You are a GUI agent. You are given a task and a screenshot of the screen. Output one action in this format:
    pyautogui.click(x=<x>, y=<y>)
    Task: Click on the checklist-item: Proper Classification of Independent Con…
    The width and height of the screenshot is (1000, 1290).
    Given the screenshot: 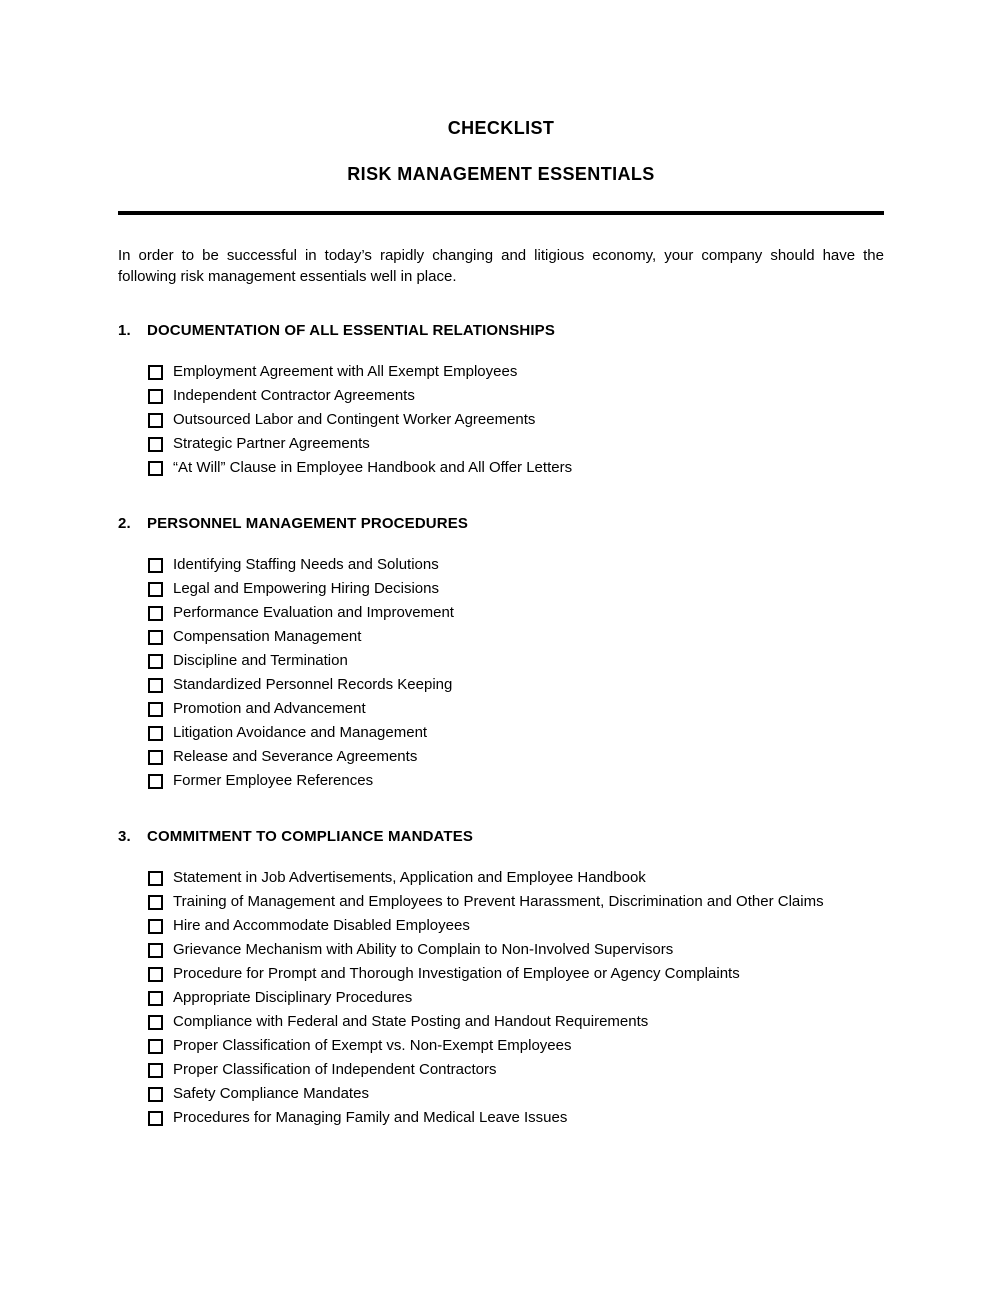 What is the action you would take?
    pyautogui.click(x=516, y=1070)
    